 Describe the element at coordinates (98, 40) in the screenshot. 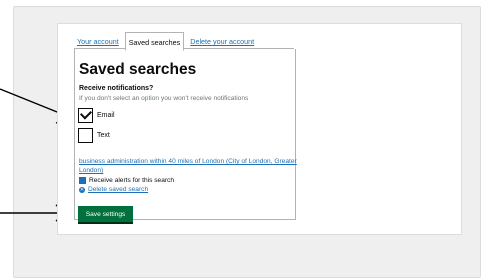

I see `tab-your-account: Your account` at that location.